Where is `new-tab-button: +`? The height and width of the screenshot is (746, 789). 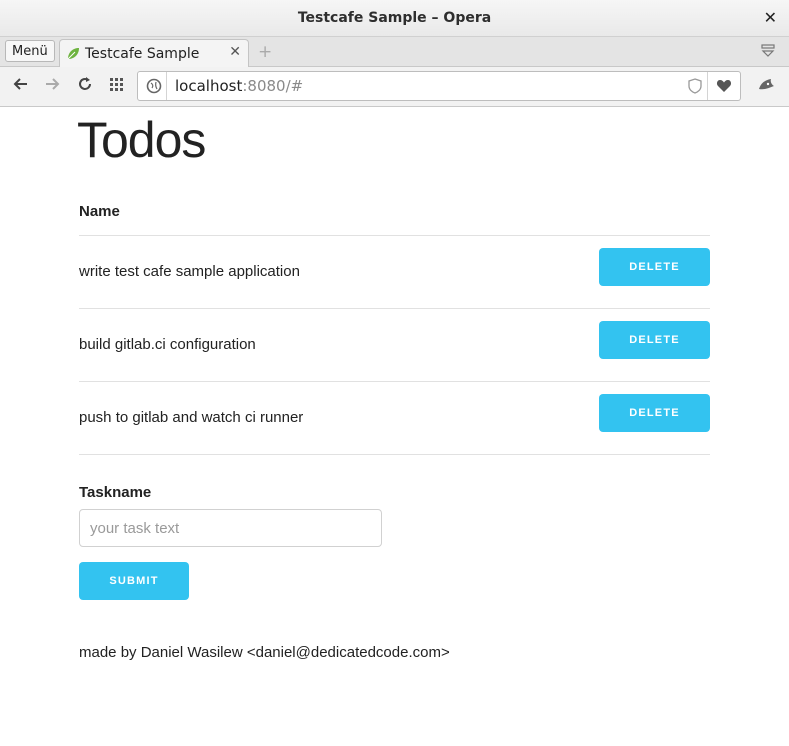 new-tab-button: + is located at coordinates (265, 52).